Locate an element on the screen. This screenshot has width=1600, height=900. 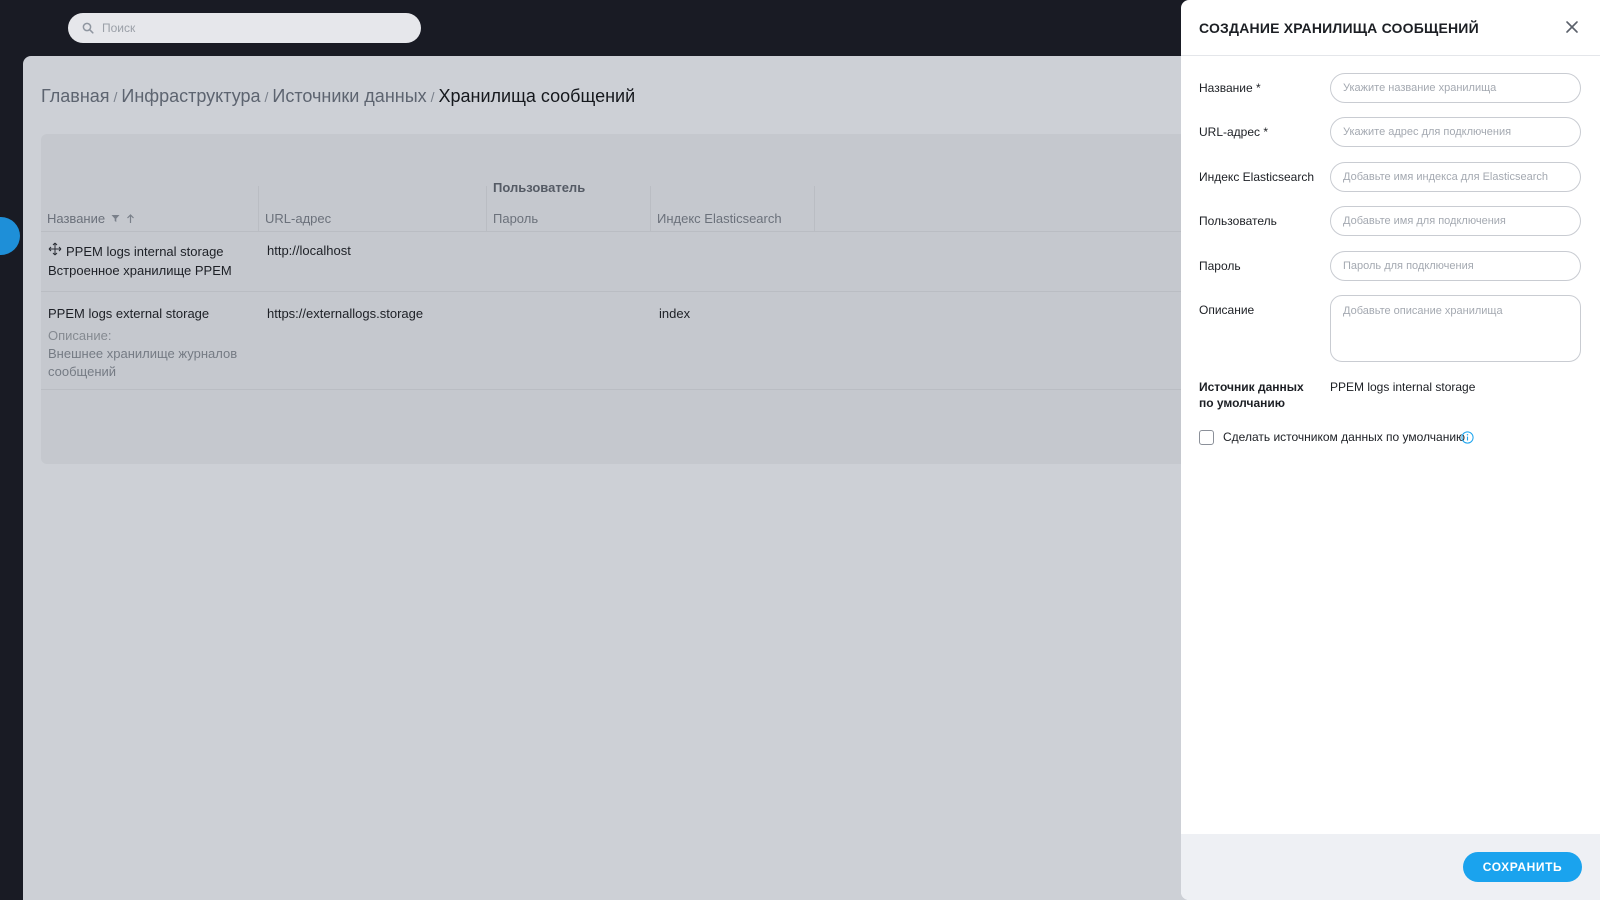
breadcrumb-current: Хранилища сообщений is located at coordinates (537, 96).